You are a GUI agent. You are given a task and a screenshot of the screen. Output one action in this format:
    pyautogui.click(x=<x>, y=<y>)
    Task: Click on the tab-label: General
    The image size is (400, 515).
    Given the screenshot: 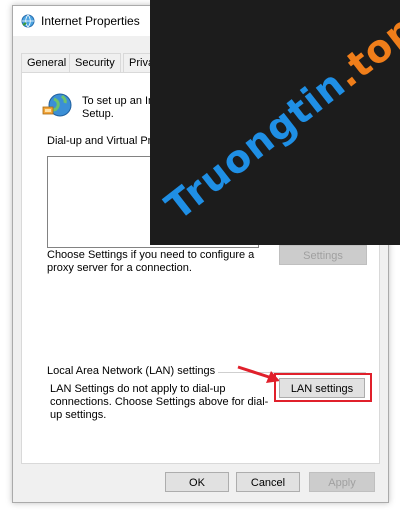 What is the action you would take?
    pyautogui.click(x=47, y=63)
    